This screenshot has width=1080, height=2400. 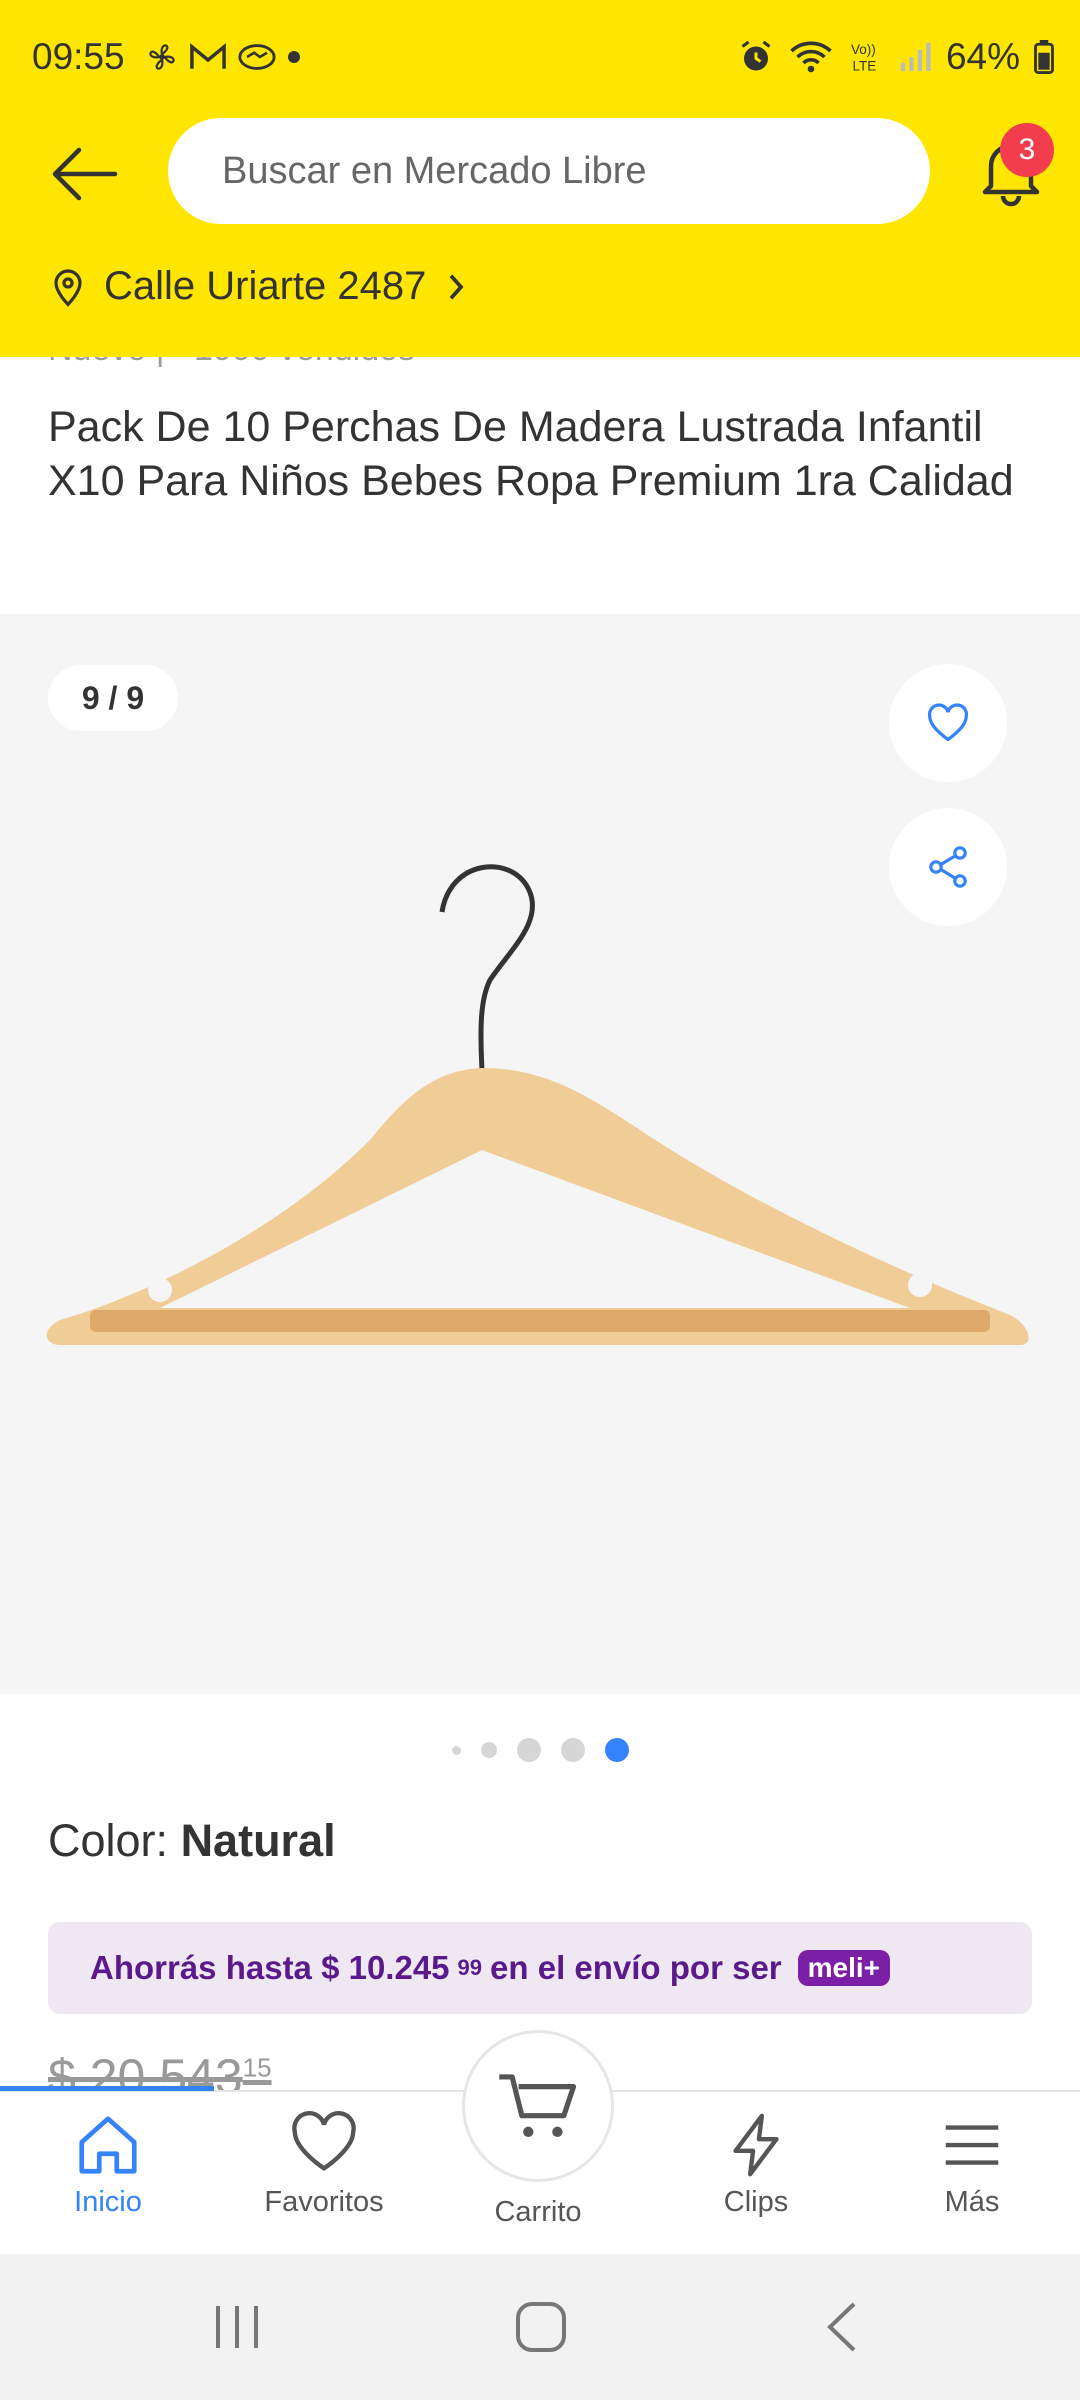 I want to click on nav-item-clips: Clips, so click(x=756, y=2164).